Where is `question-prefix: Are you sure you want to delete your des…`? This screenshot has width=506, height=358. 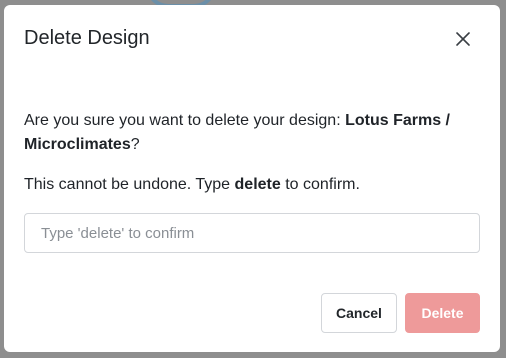
question-prefix: Are you sure you want to delete your des… is located at coordinates (185, 120).